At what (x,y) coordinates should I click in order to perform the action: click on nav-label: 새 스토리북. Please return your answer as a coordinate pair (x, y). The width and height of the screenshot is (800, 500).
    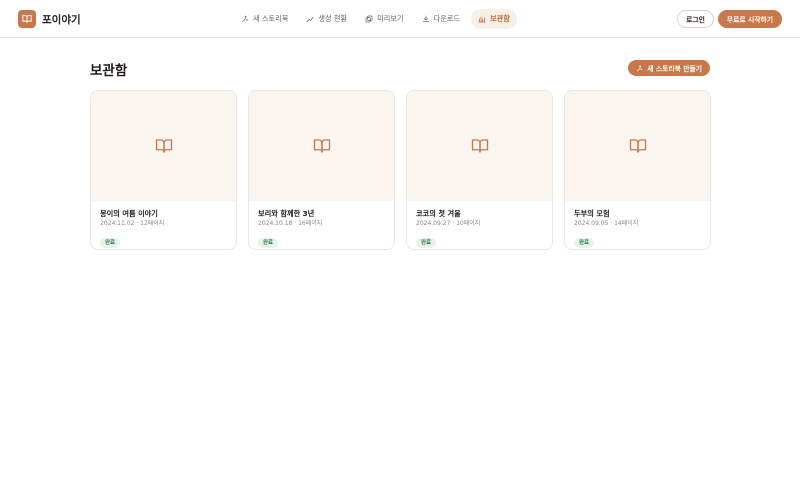
    Looking at the image, I should click on (271, 18).